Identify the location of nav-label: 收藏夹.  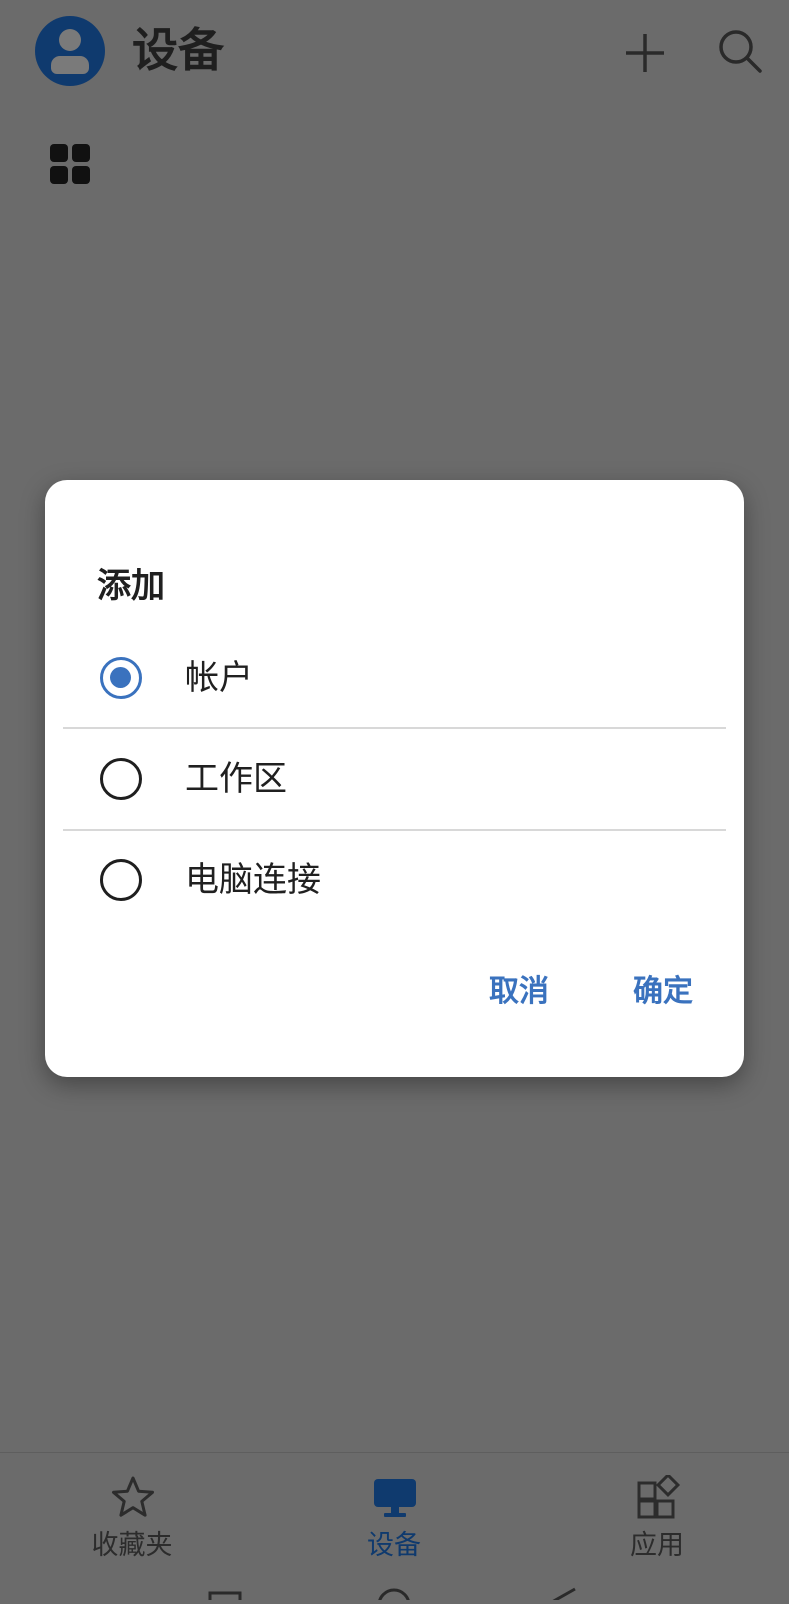
(132, 1545).